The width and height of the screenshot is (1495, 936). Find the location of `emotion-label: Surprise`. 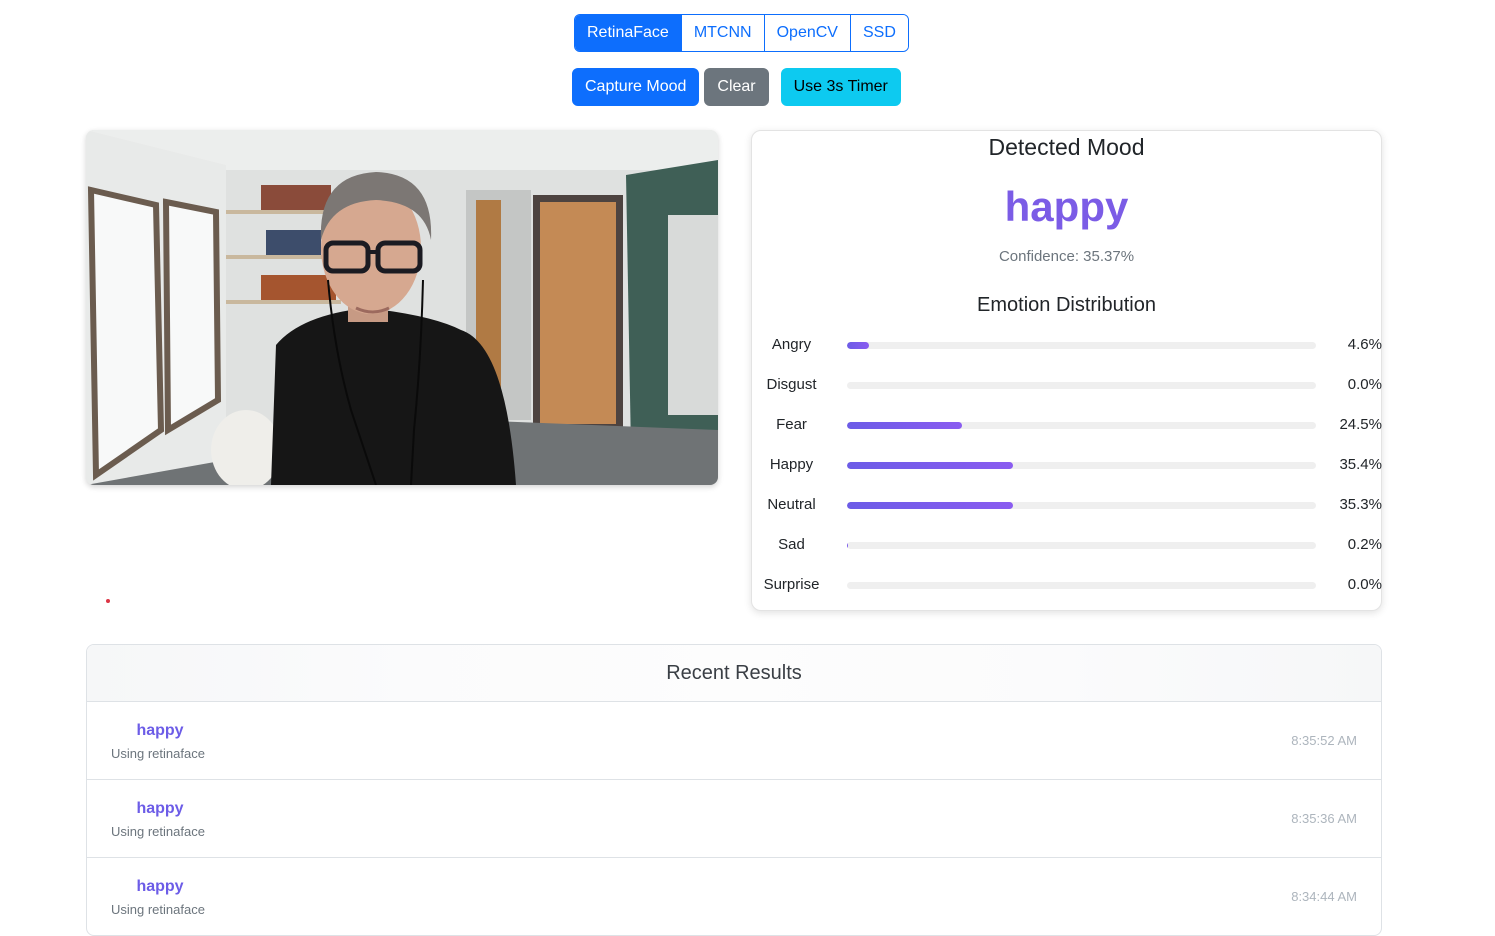

emotion-label: Surprise is located at coordinates (791, 584).